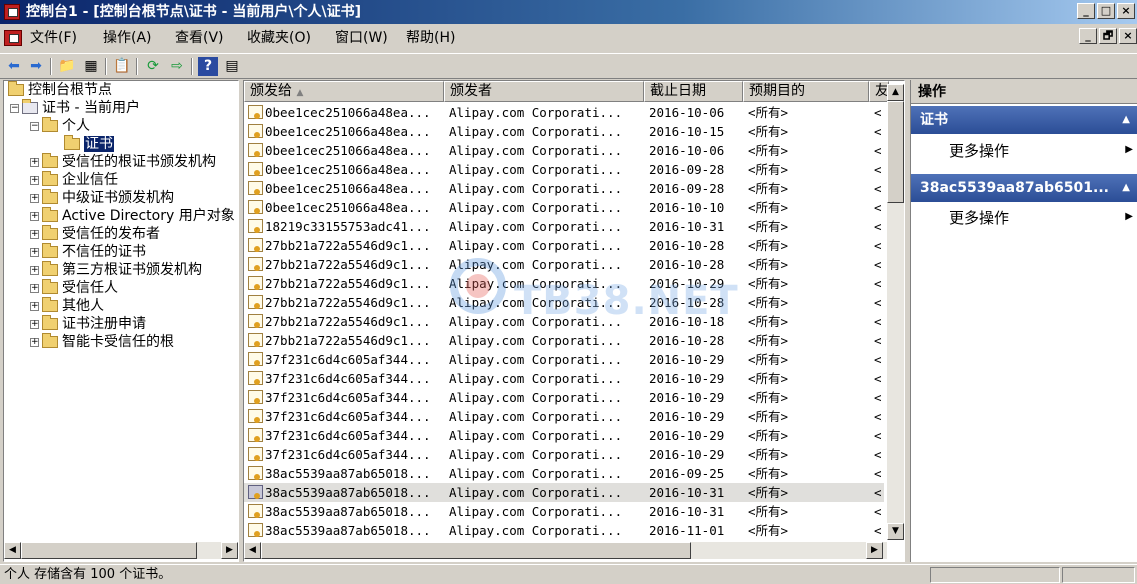  What do you see at coordinates (89, 144) in the screenshot?
I see `tree-node-certificates: 证书` at bounding box center [89, 144].